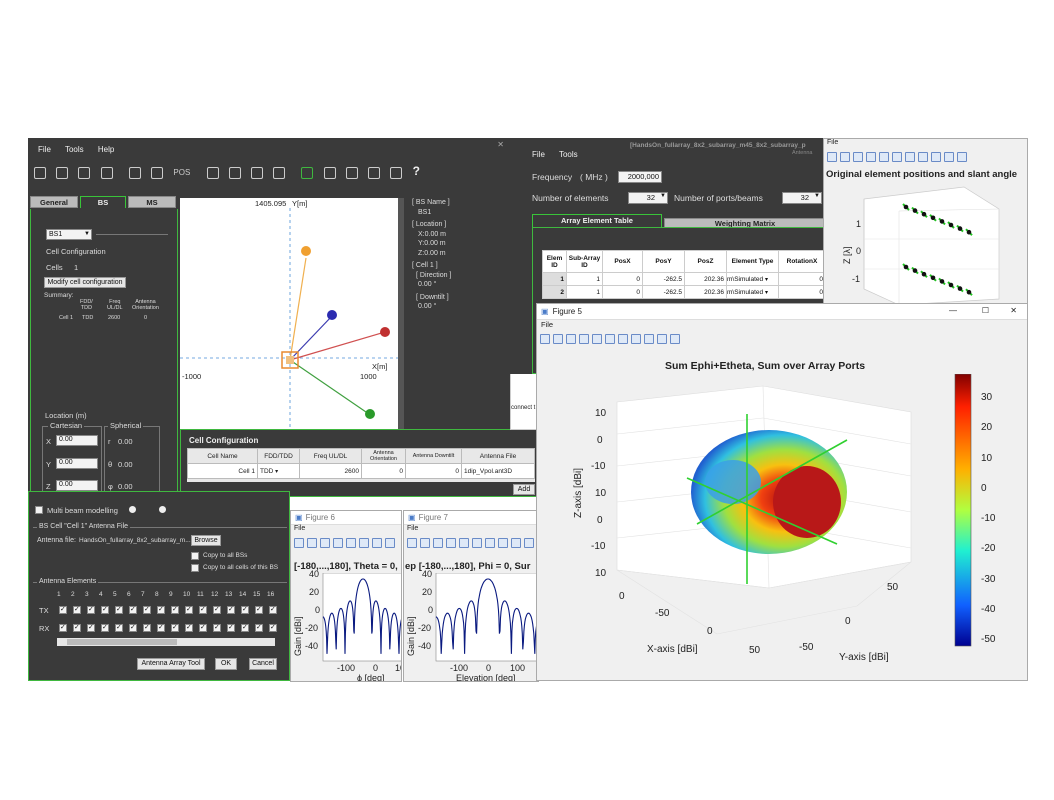 Image resolution: width=1054 pixels, height=800 pixels. I want to click on cancel-button: Cancel, so click(263, 664).